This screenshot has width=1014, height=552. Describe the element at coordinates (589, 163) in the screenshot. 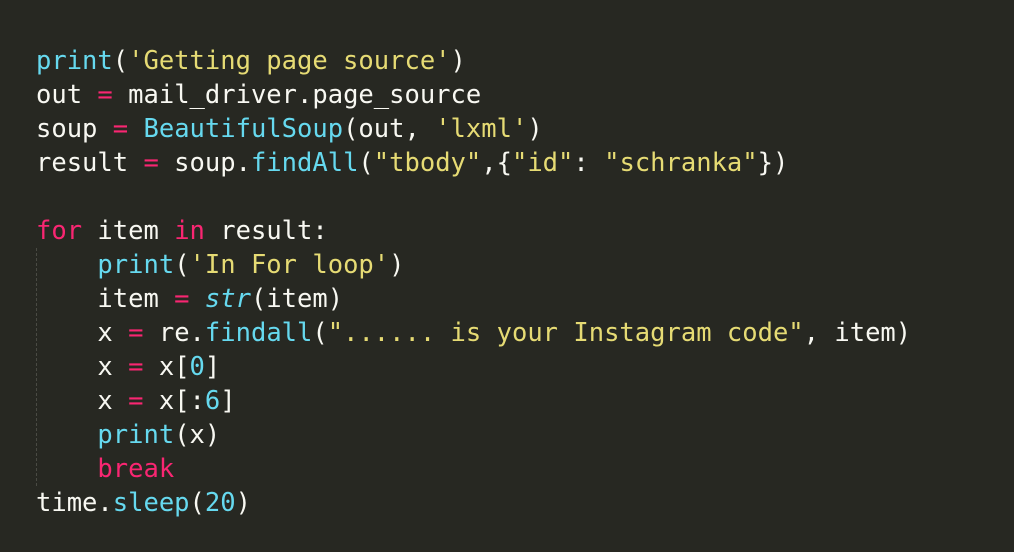

I see `code-token-plain: :` at that location.